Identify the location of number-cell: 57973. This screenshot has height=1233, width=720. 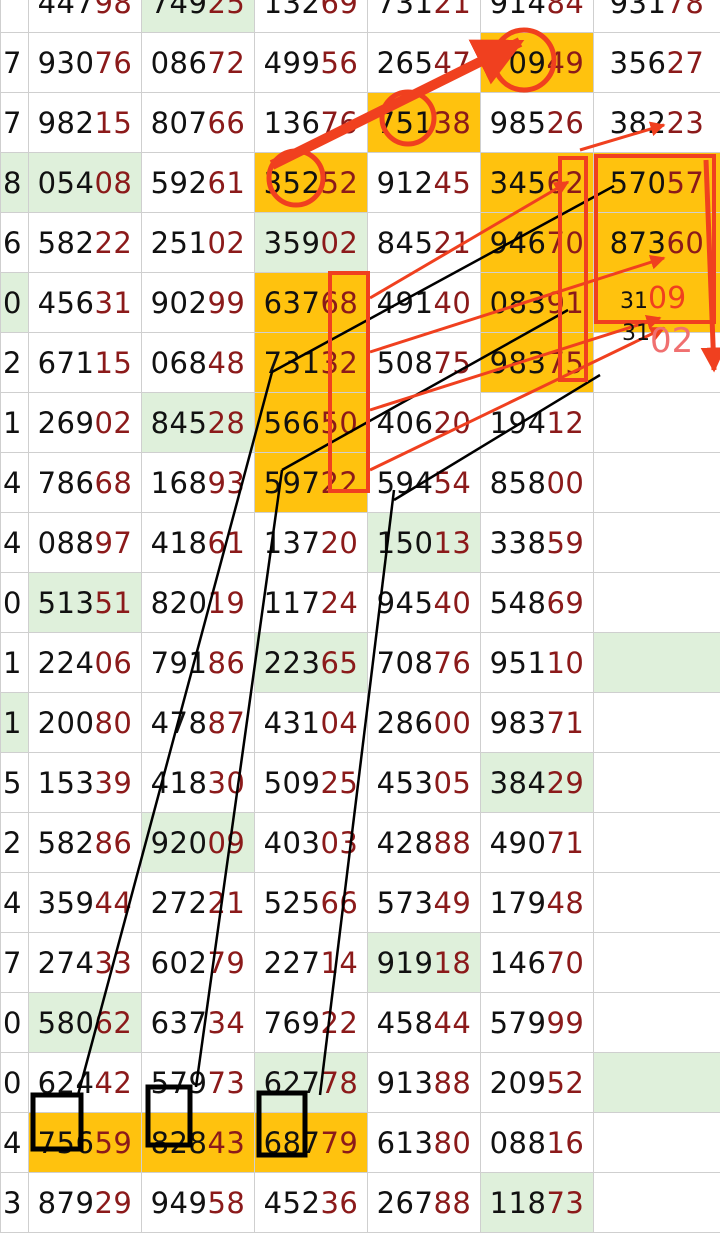
(198, 1083).